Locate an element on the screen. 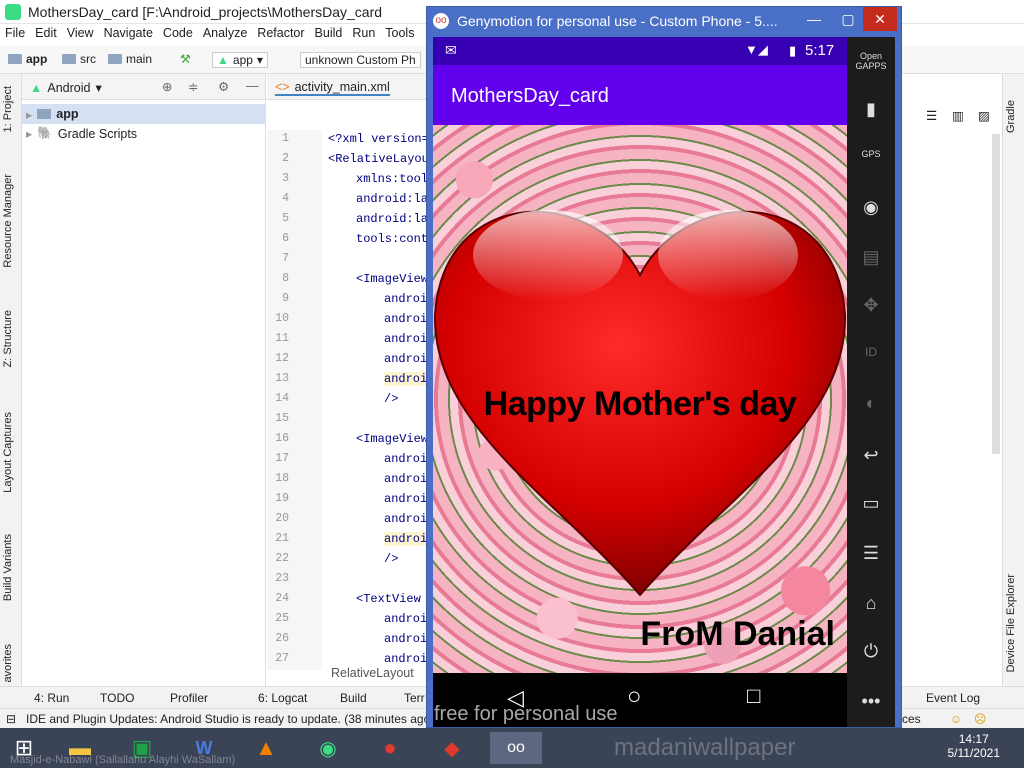 Image resolution: width=1024 pixels, height=768 pixels. more-icon: ••• is located at coordinates (871, 701).